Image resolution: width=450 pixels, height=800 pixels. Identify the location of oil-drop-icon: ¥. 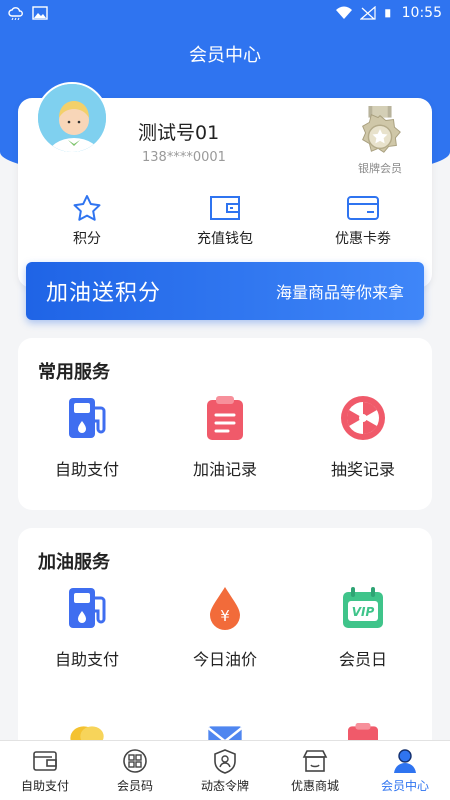
(225, 608).